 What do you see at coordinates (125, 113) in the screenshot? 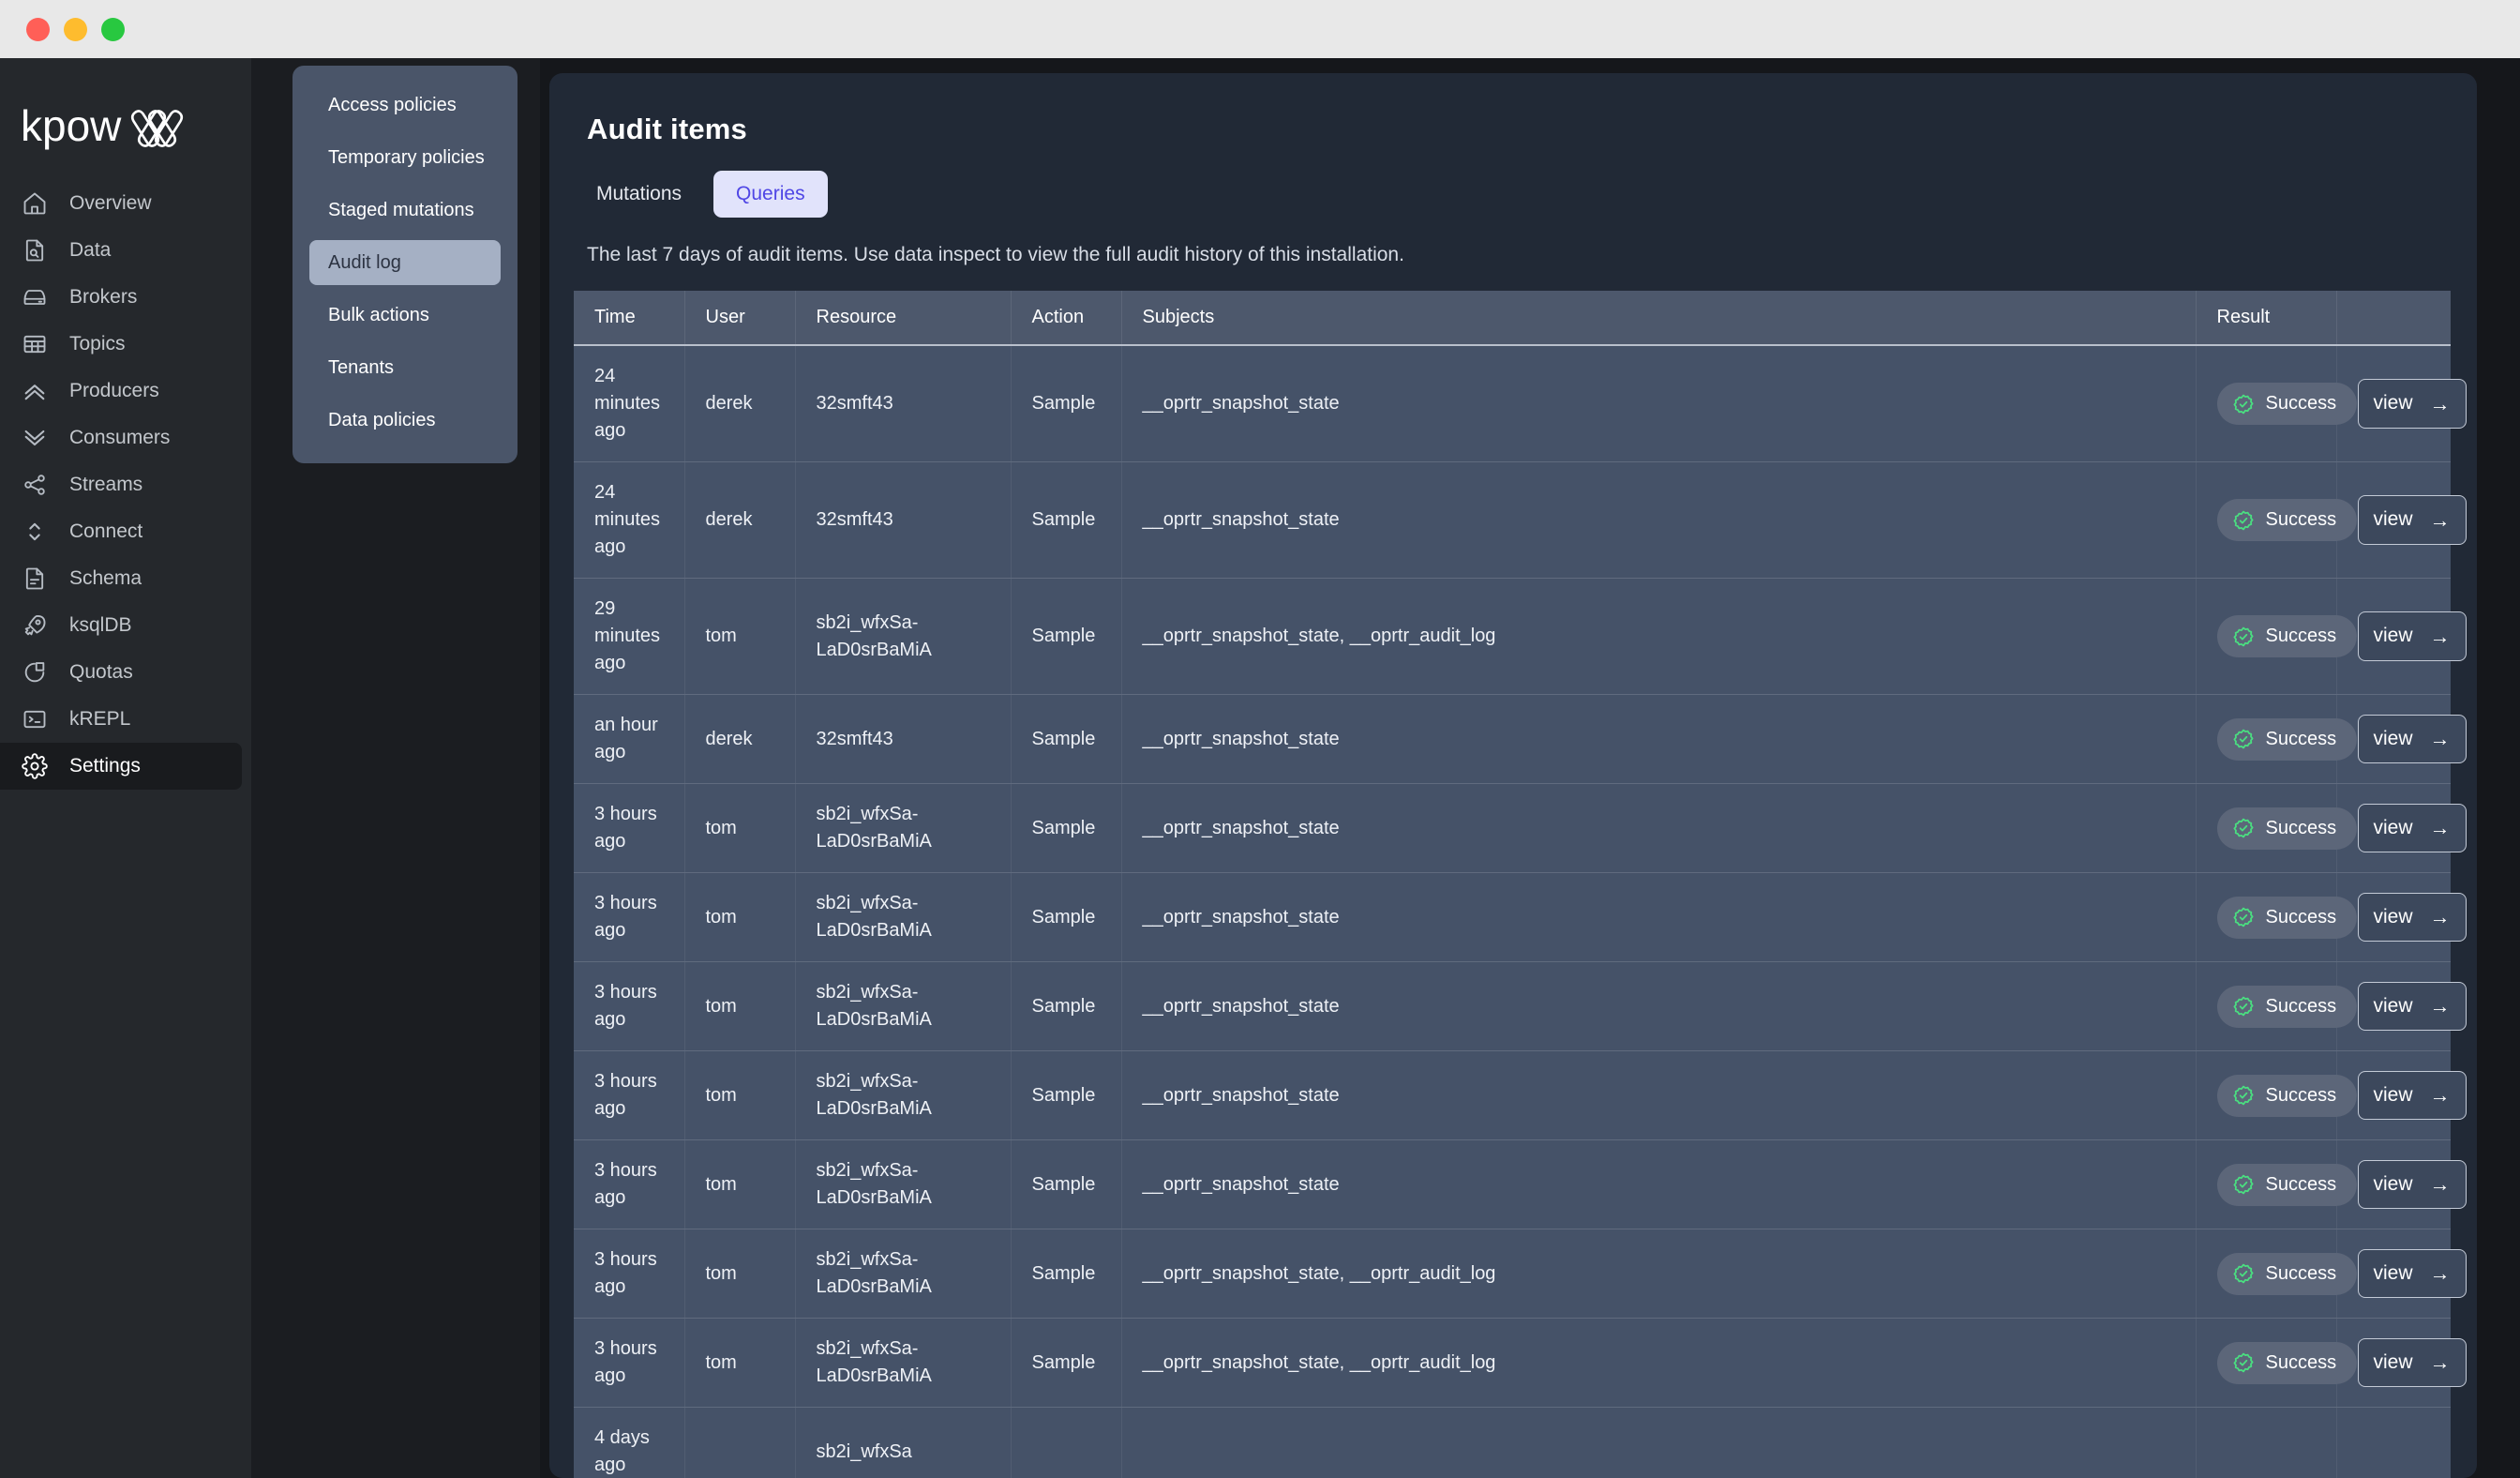
I see `kpow-logo: kpow` at bounding box center [125, 113].